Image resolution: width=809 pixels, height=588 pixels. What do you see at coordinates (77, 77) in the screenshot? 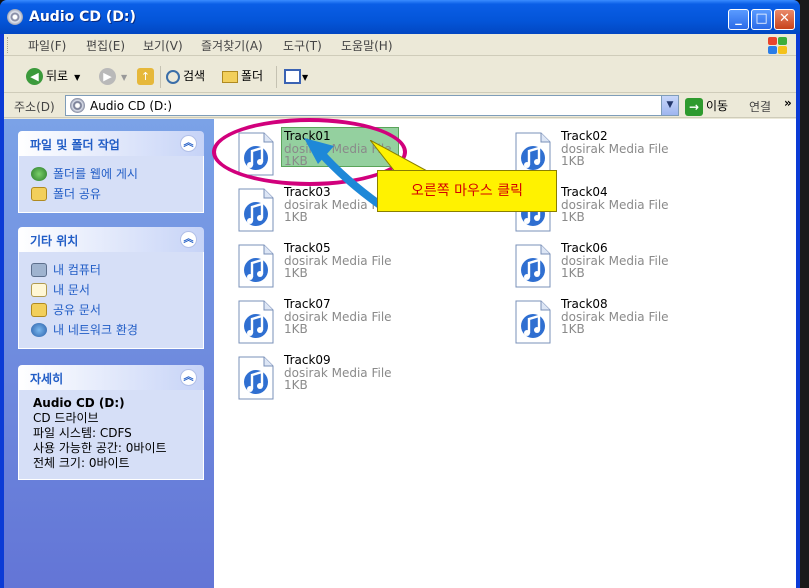
I see `back-dropdown-icon: ▼` at bounding box center [77, 77].